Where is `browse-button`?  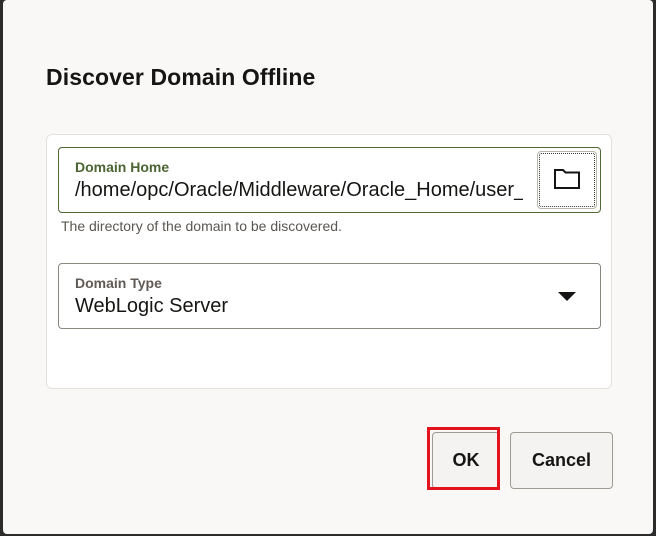 browse-button is located at coordinates (567, 180).